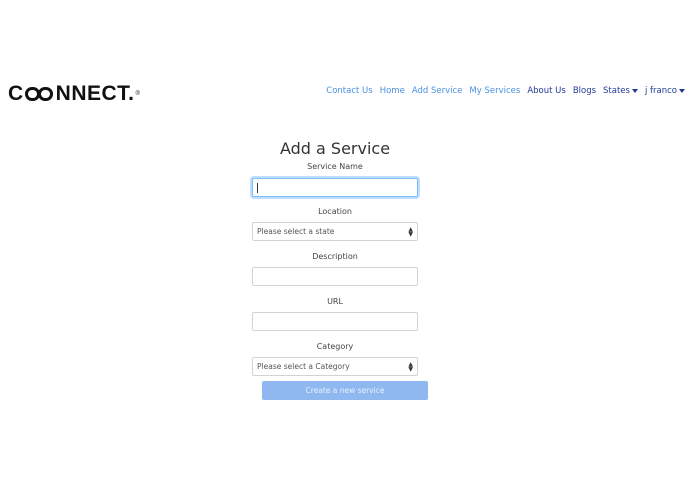  What do you see at coordinates (335, 276) in the screenshot?
I see `description-input` at bounding box center [335, 276].